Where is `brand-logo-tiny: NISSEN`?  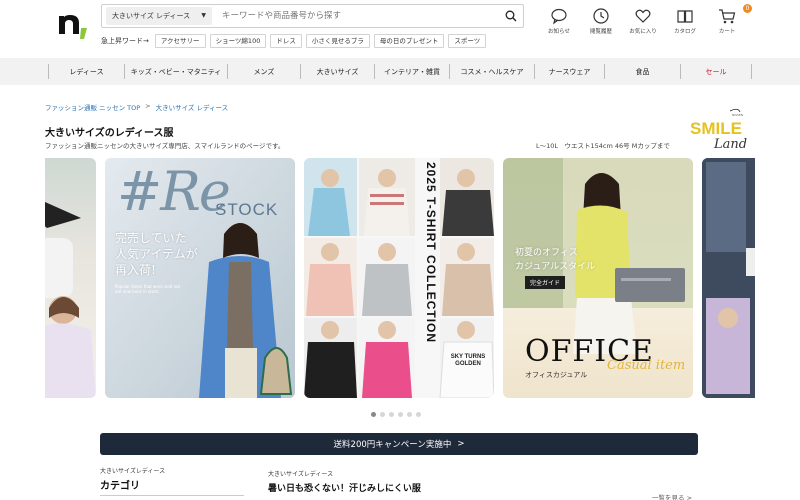
brand-logo-tiny: NISSEN is located at coordinates (737, 115).